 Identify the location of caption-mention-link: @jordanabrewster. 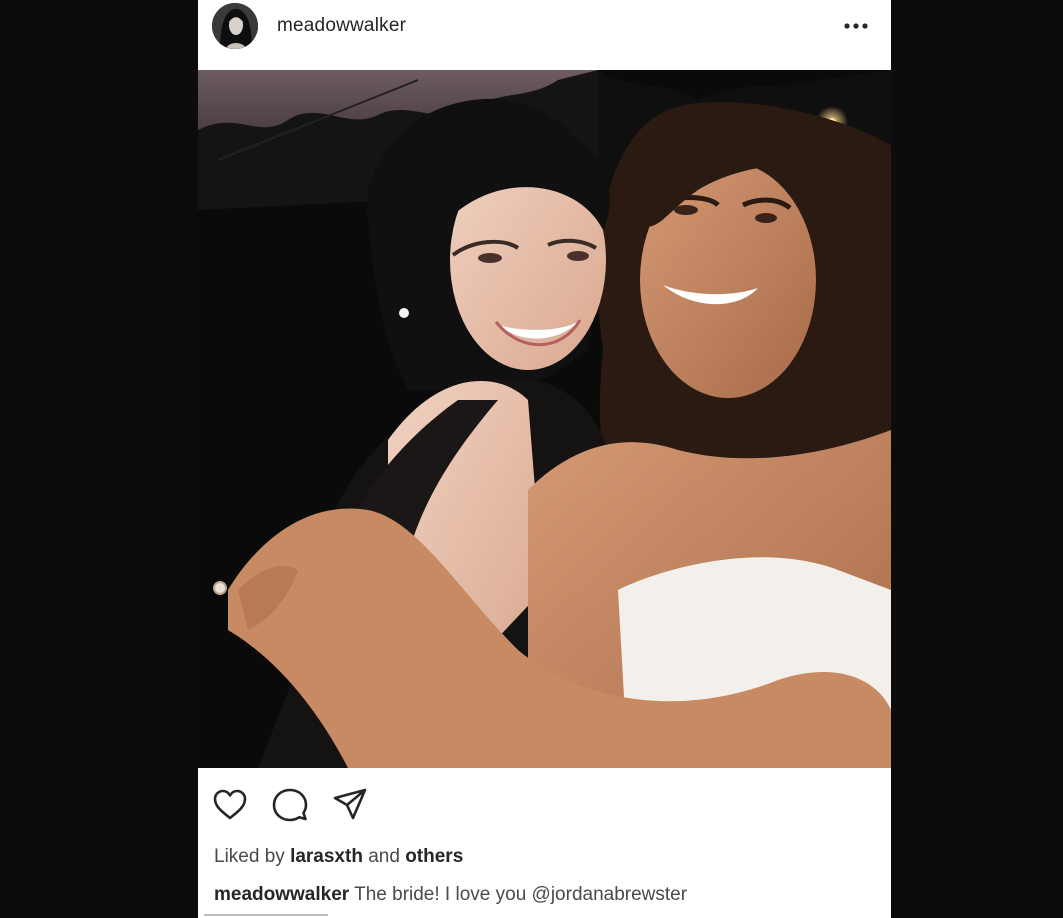
(610, 894).